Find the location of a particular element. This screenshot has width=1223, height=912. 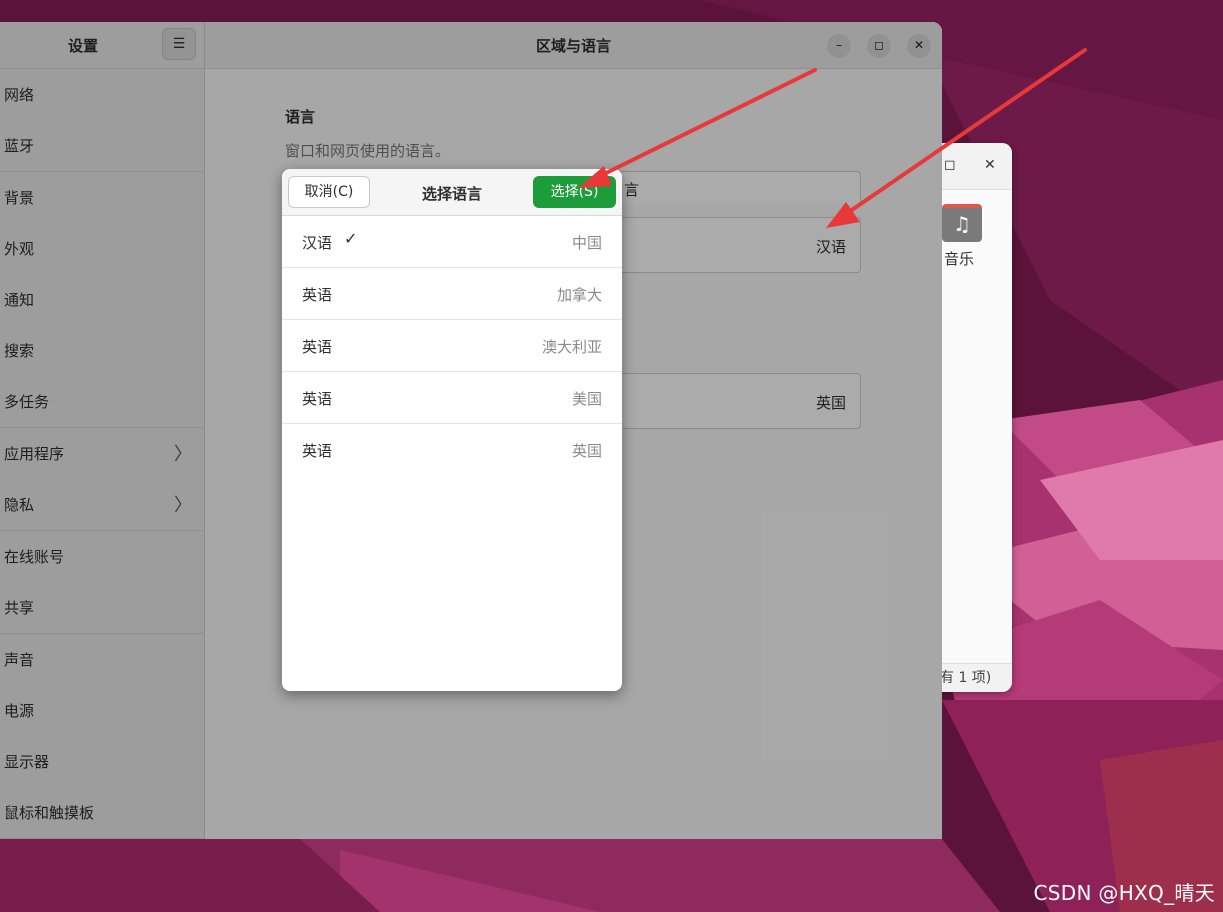

music-folder-label: 音乐 is located at coordinates (959, 259).